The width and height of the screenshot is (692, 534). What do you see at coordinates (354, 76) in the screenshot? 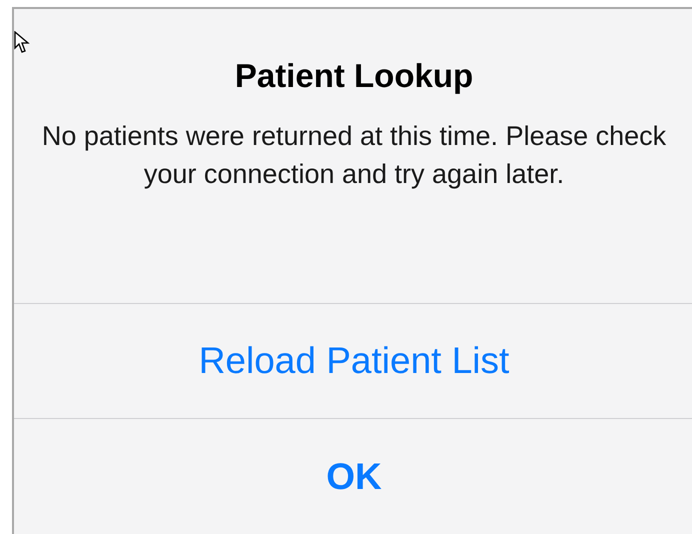
I see `alert-title: Patient Lookup` at bounding box center [354, 76].